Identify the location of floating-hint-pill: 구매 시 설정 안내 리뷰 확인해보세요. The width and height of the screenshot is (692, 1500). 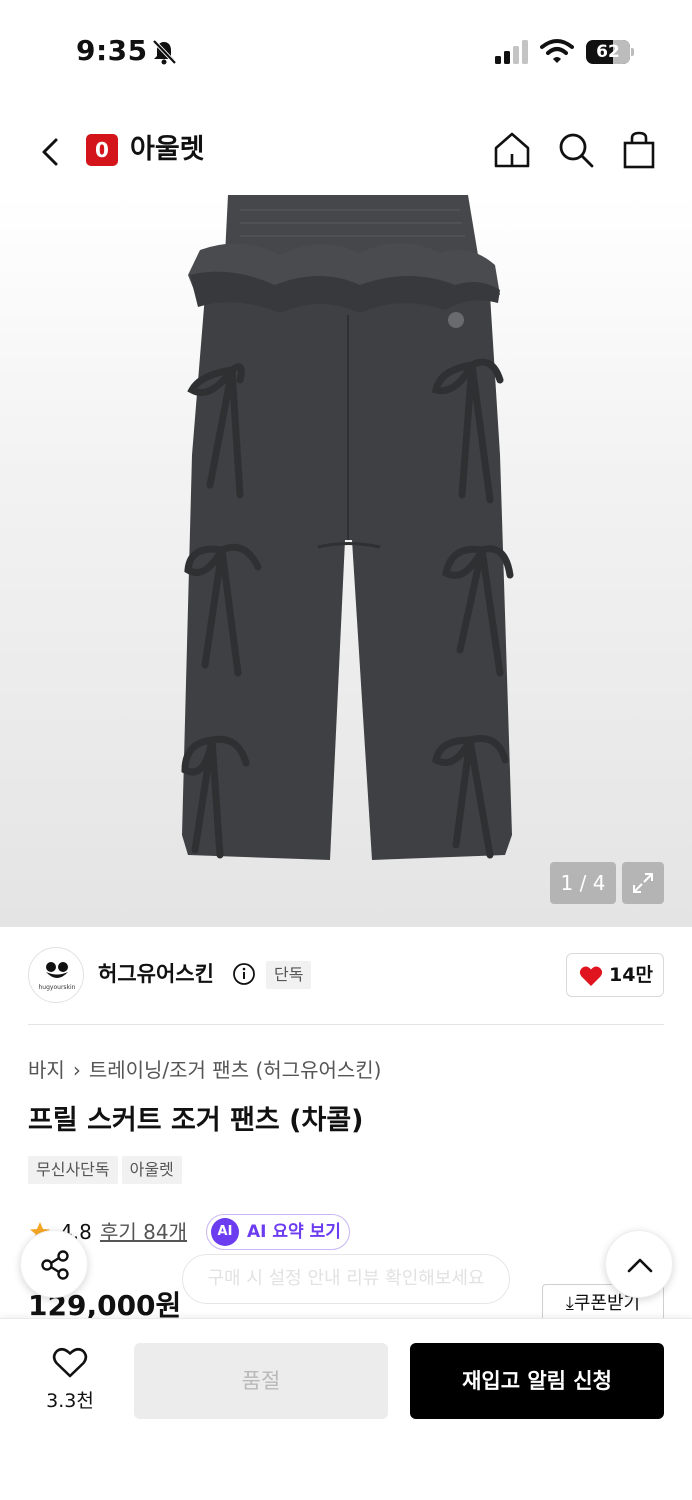
(346, 1279).